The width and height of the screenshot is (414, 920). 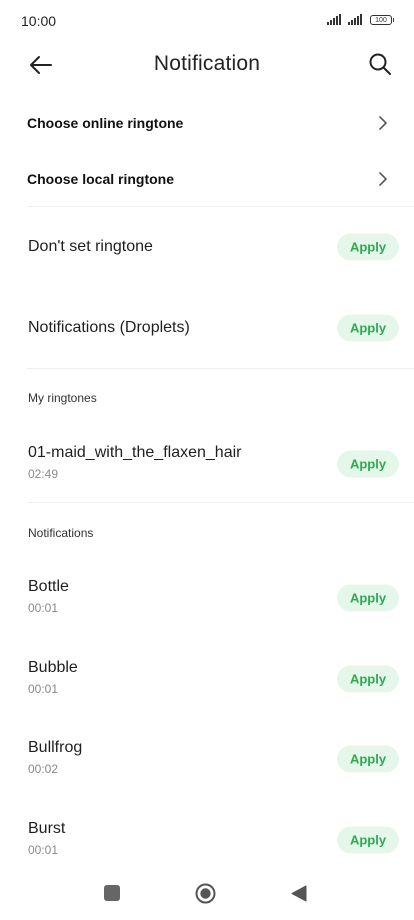 I want to click on status-icons: 100, so click(x=360, y=19).